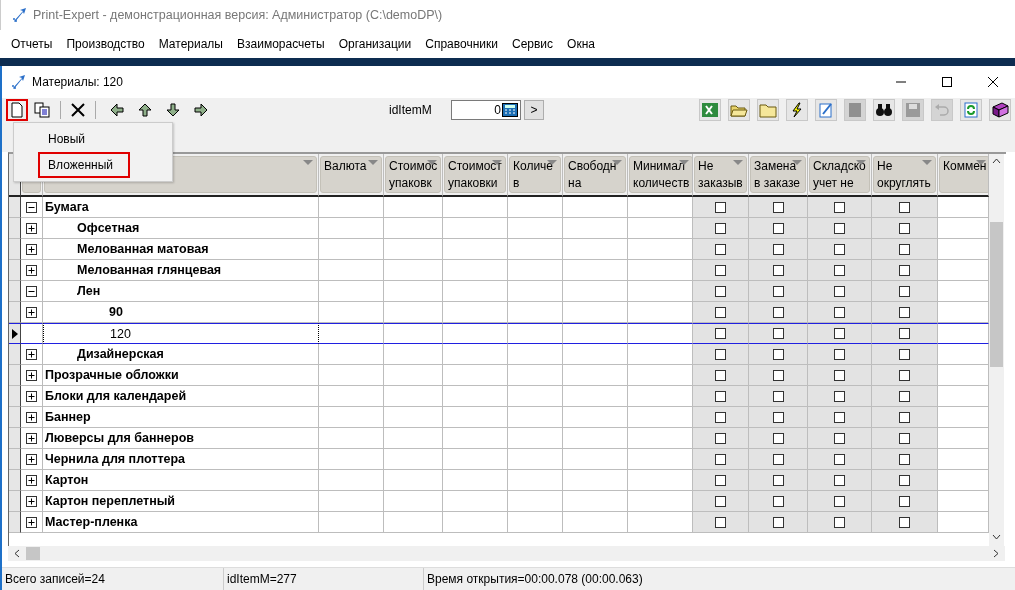  I want to click on id-input-field: 0, so click(486, 110).